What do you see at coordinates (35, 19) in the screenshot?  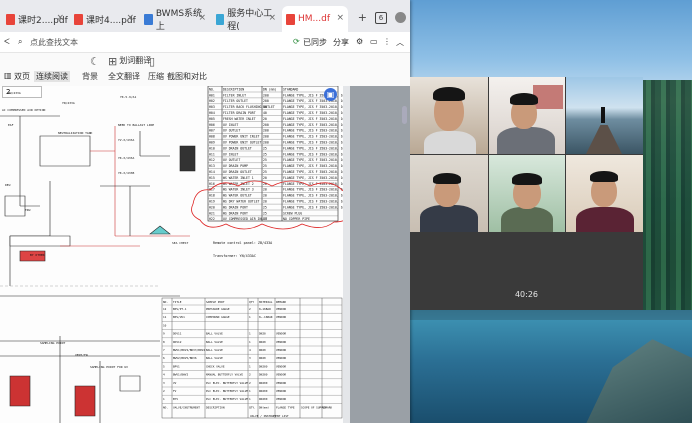 I see `tab-pdf-1: 课时2....pdf ×` at bounding box center [35, 19].